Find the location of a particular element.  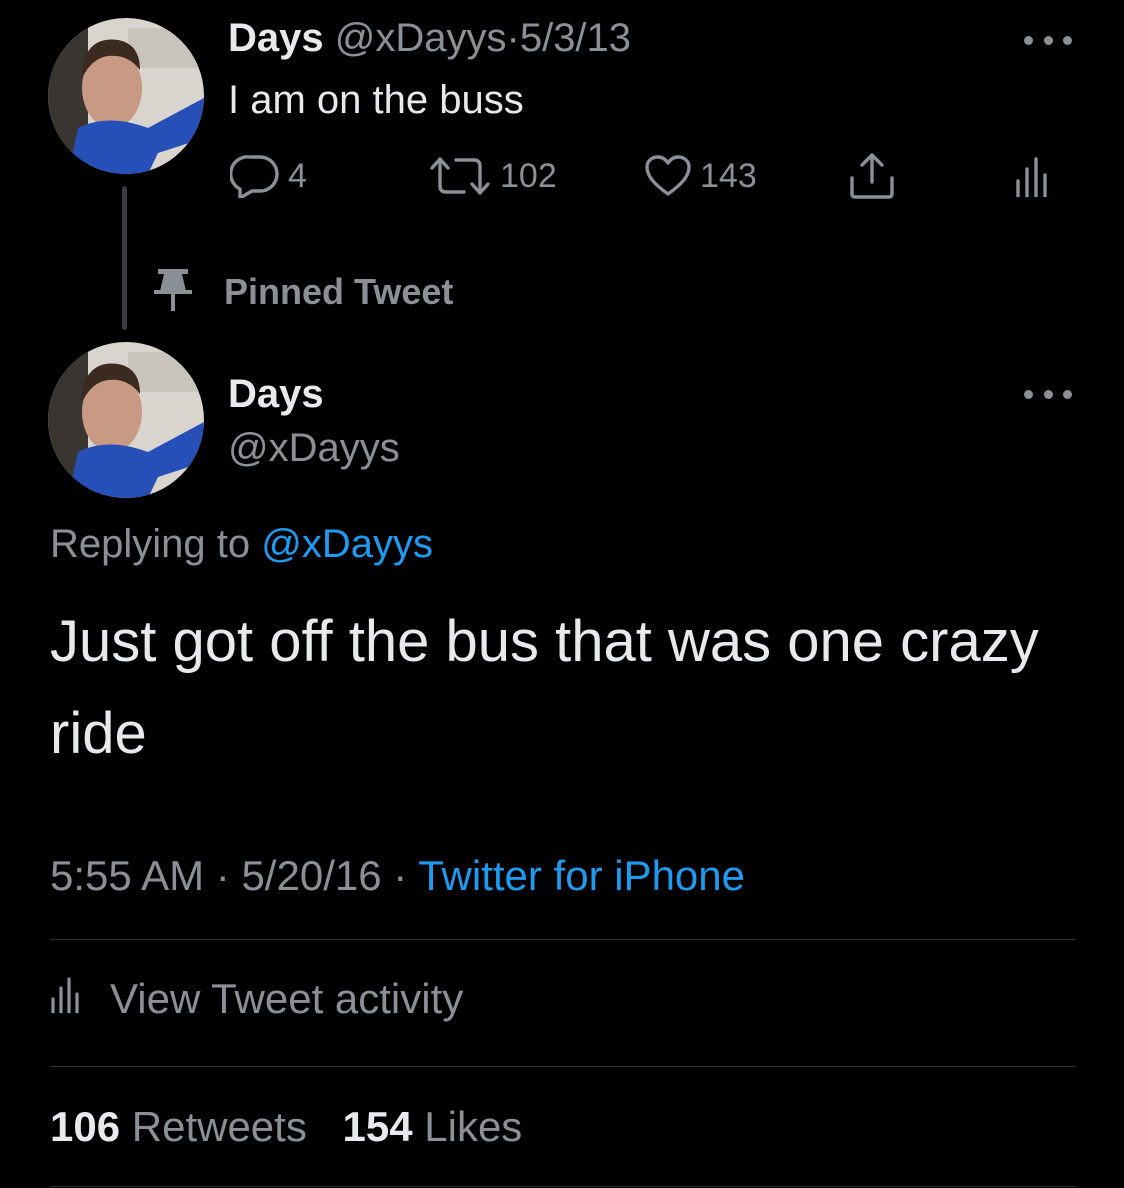

pinned-indicator: Pinned Tweet is located at coordinates (302, 292).